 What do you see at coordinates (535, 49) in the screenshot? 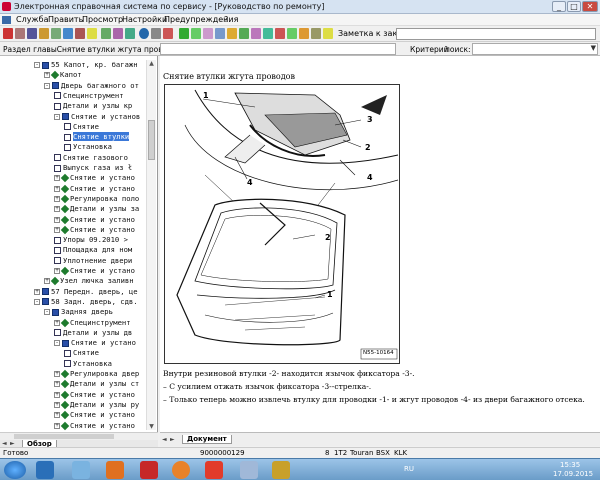
I see `search-dropdown: ▼` at bounding box center [535, 49].